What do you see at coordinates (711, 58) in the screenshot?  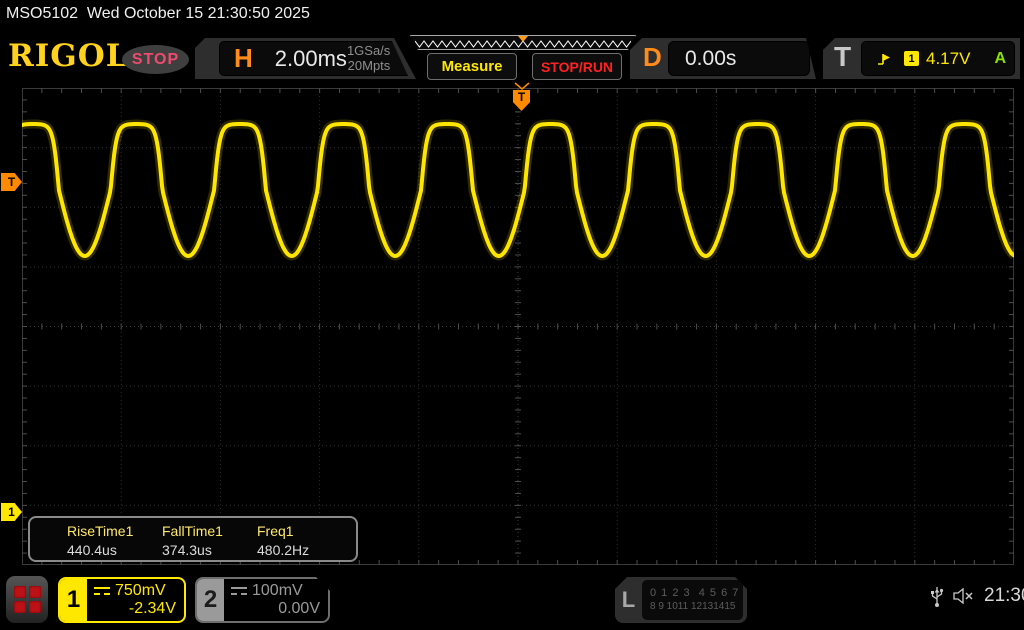 I see `delay-value: 0.00s` at bounding box center [711, 58].